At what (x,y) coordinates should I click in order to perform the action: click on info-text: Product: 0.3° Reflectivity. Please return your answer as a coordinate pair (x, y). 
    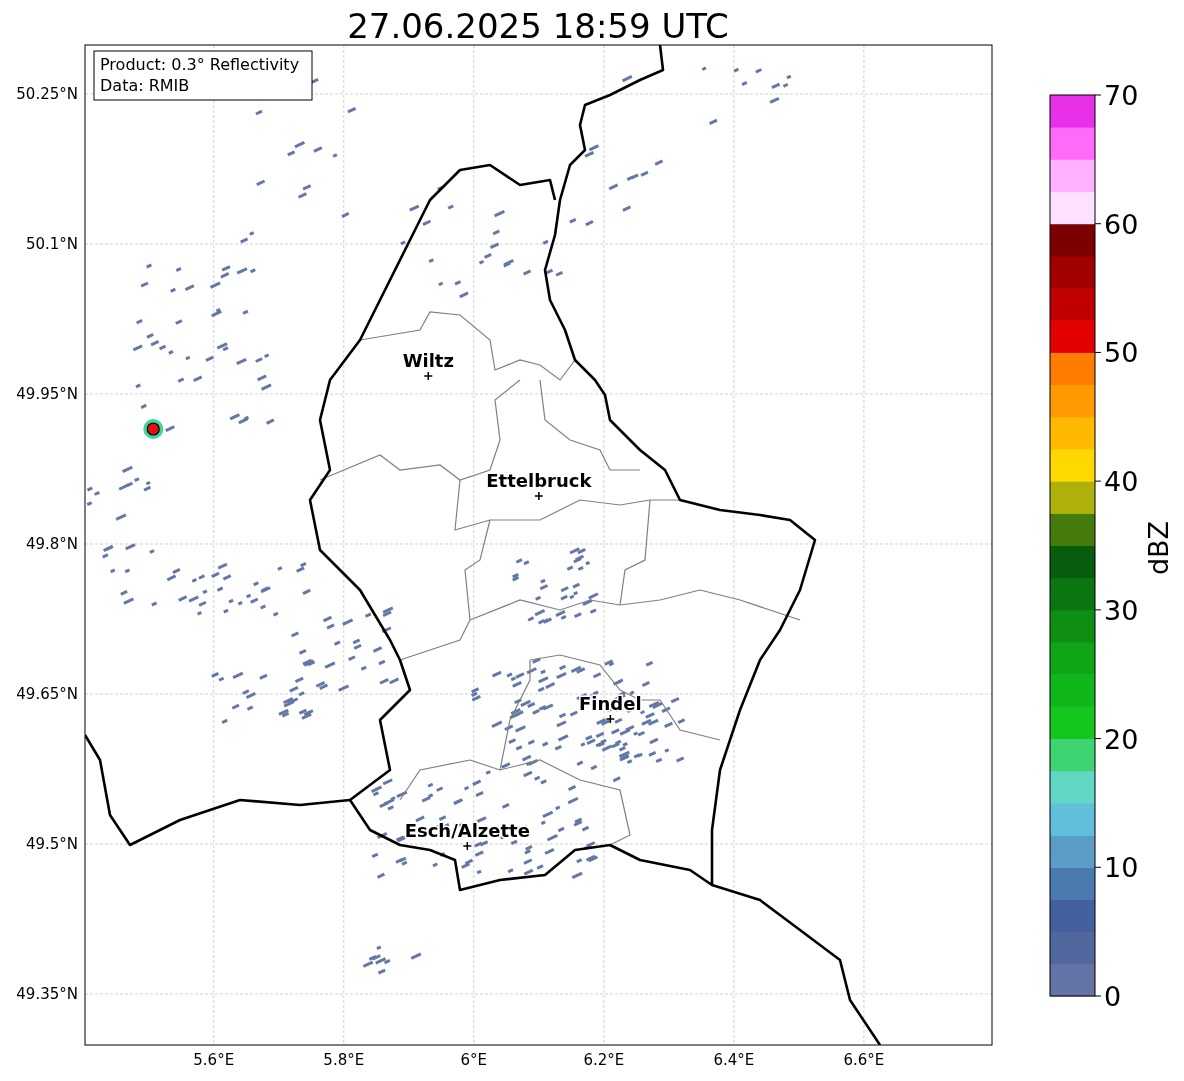
    Looking at the image, I should click on (200, 64).